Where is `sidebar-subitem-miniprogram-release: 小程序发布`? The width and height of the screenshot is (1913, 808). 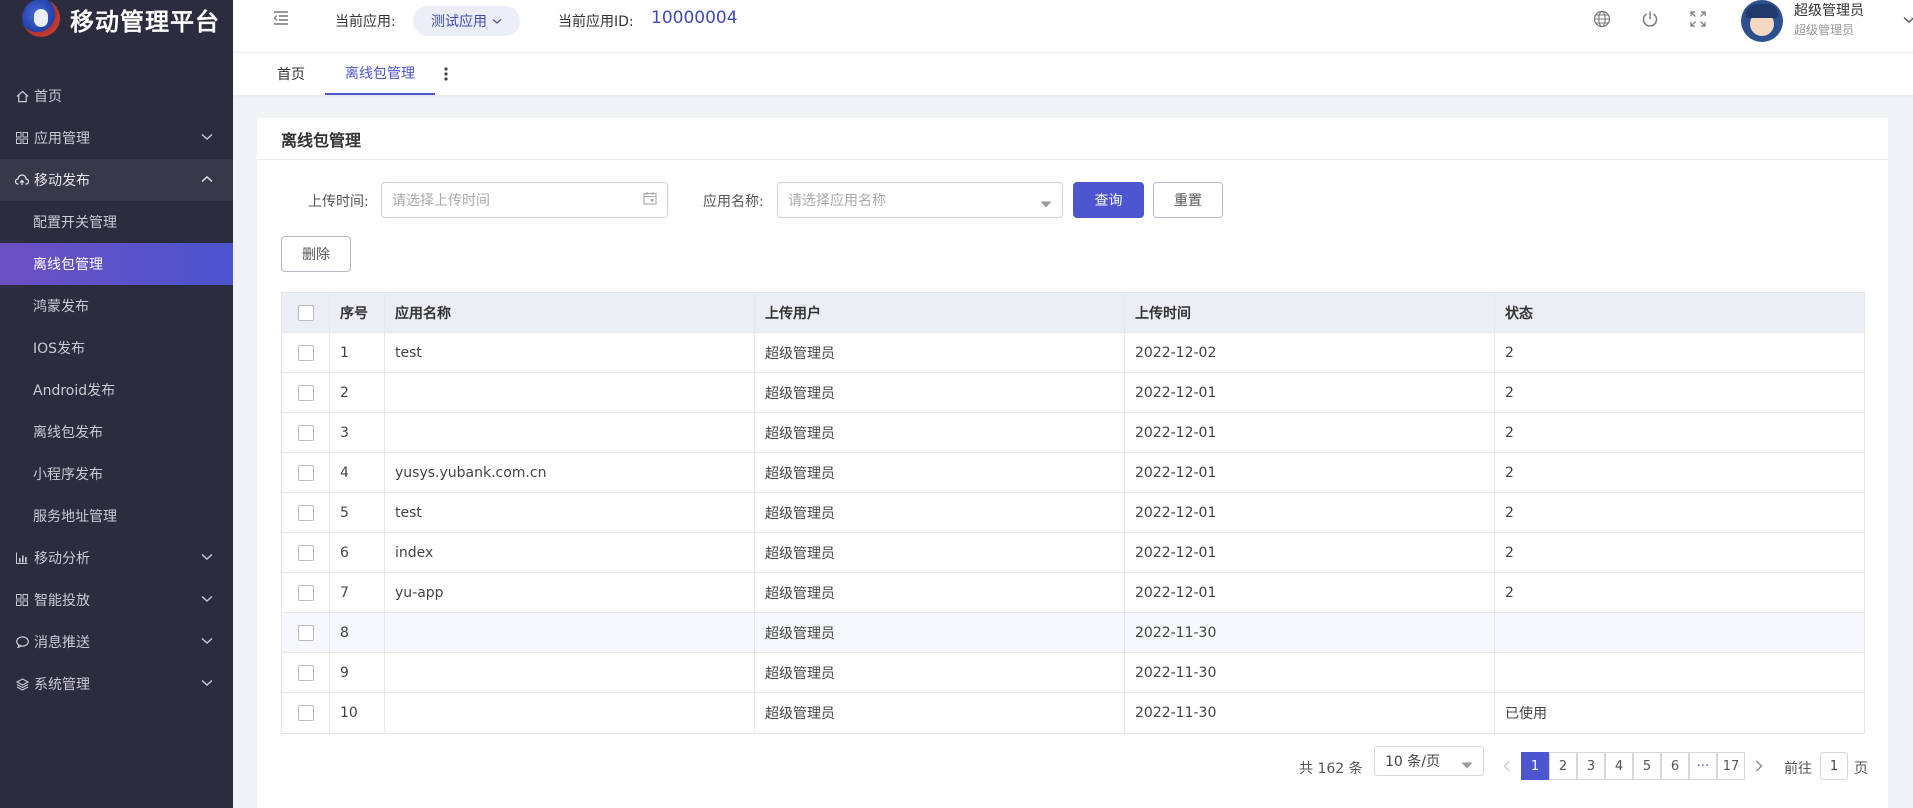
sidebar-subitem-miniprogram-release: 小程序发布 is located at coordinates (116, 474).